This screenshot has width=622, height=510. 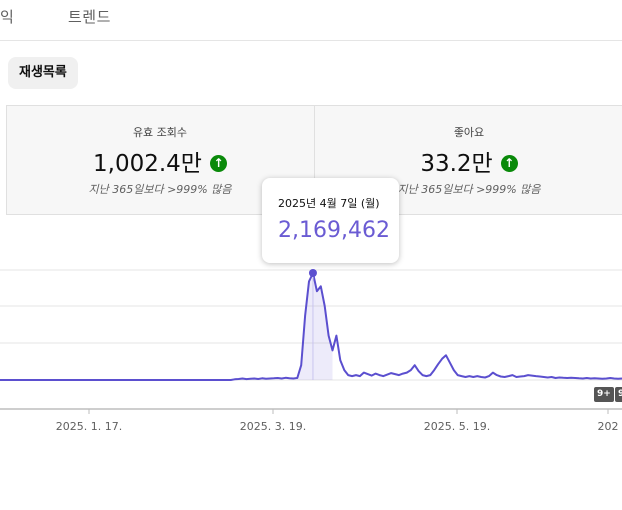 I want to click on notification-badge-partial: 9, so click(x=618, y=394).